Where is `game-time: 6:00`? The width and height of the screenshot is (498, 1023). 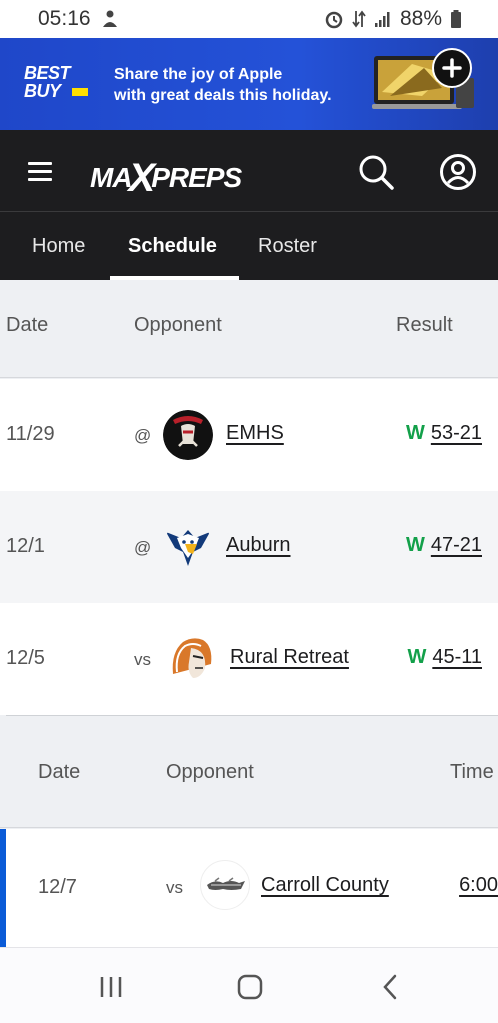
game-time: 6:00 is located at coordinates (478, 885).